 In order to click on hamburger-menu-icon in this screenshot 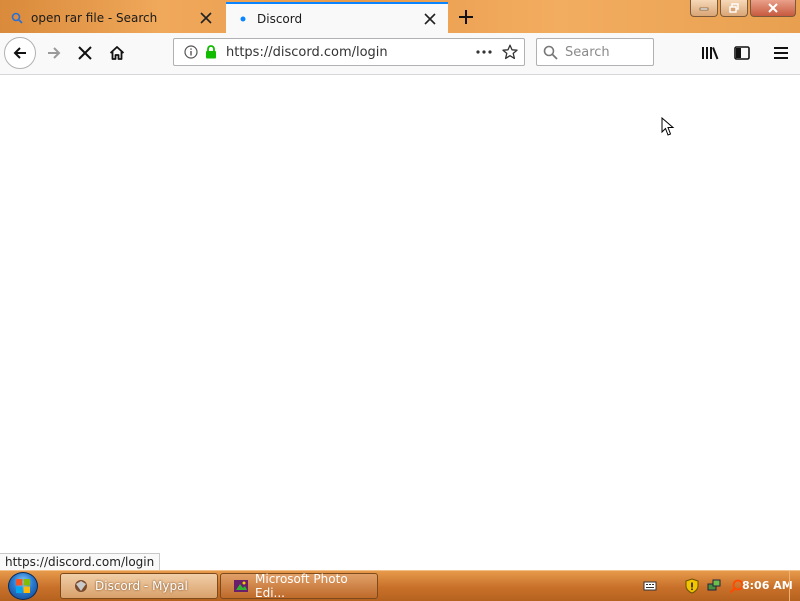, I will do `click(781, 53)`.